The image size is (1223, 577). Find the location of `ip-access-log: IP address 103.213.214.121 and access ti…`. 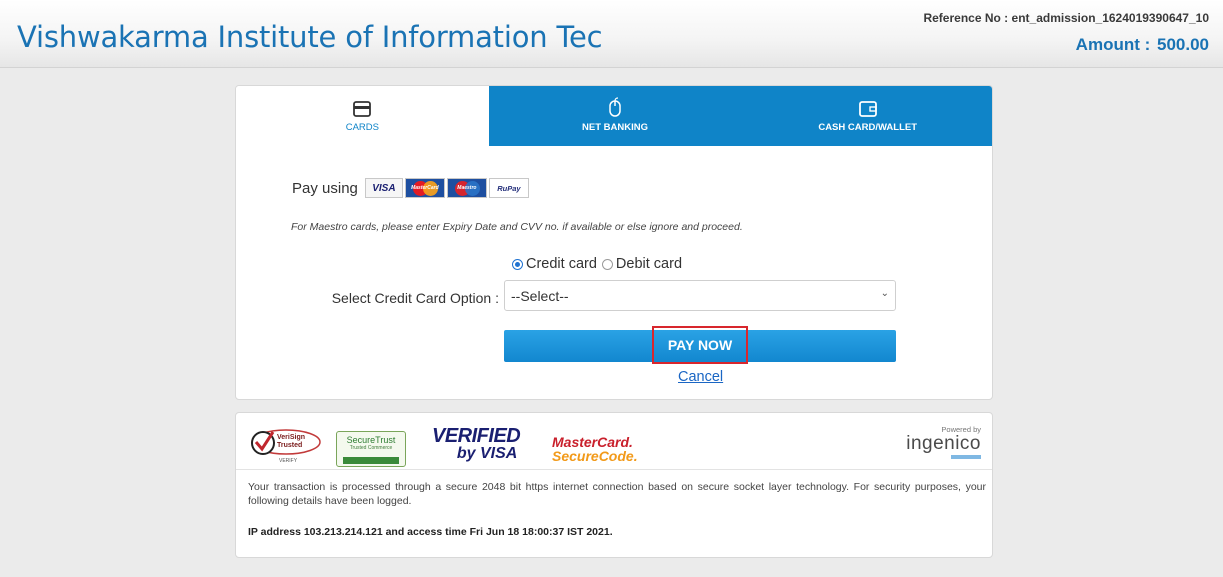

ip-access-log: IP address 103.213.214.121 and access ti… is located at coordinates (430, 532).